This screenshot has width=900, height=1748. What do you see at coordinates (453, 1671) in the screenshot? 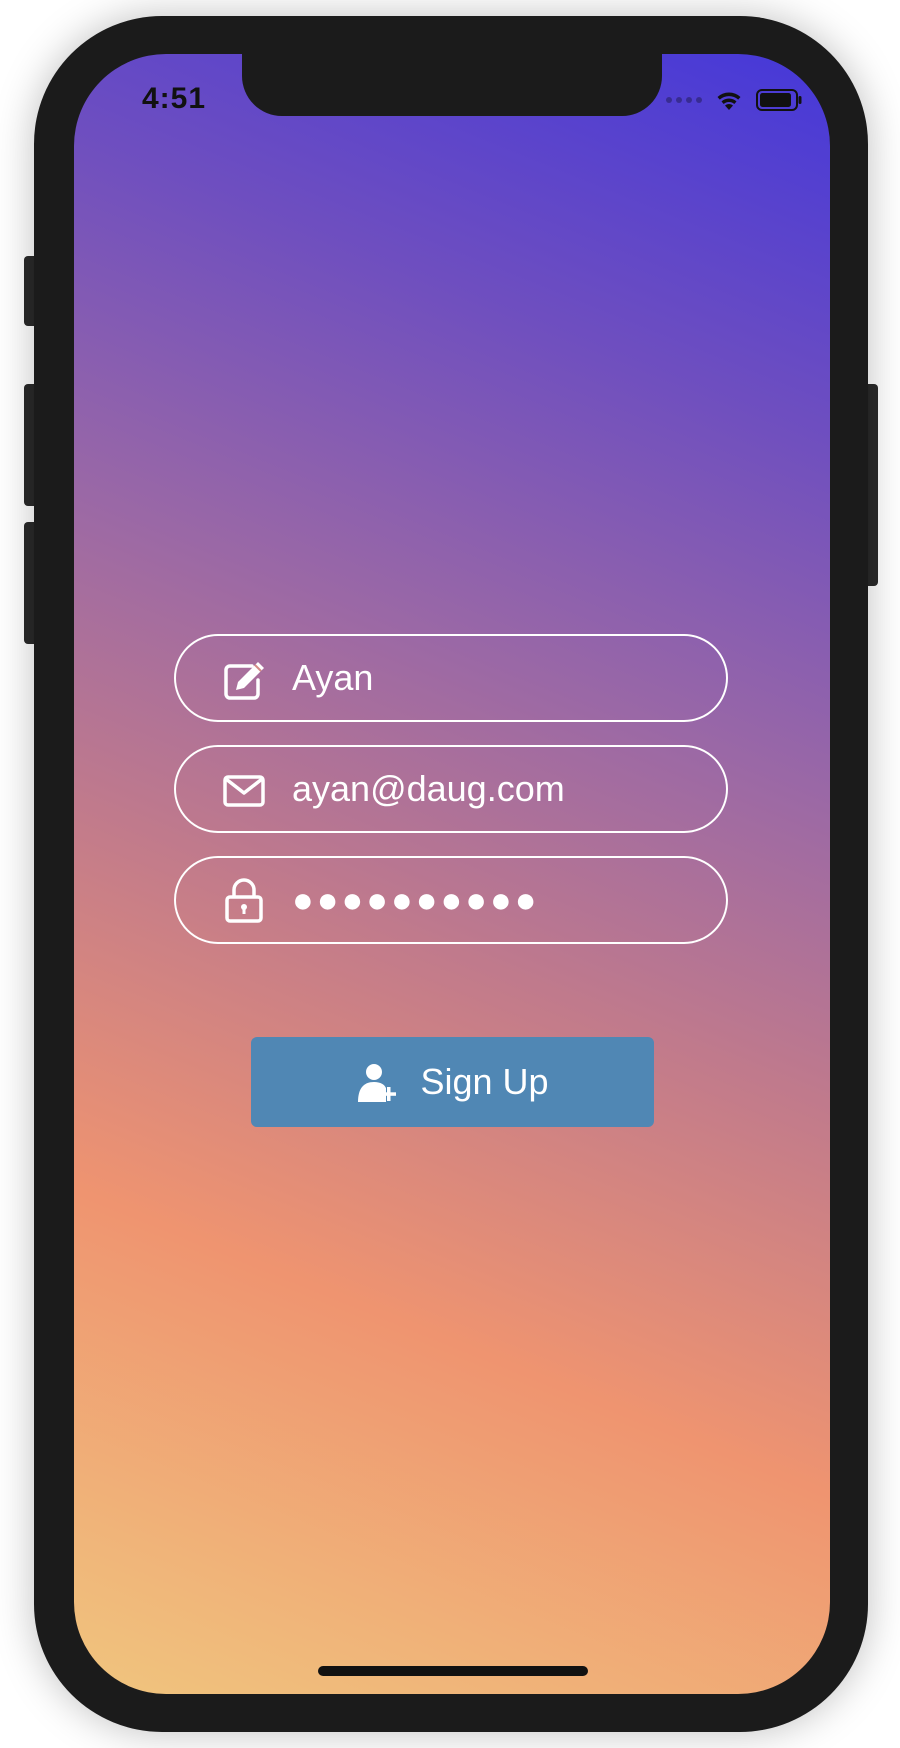
I see `home-indicator` at bounding box center [453, 1671].